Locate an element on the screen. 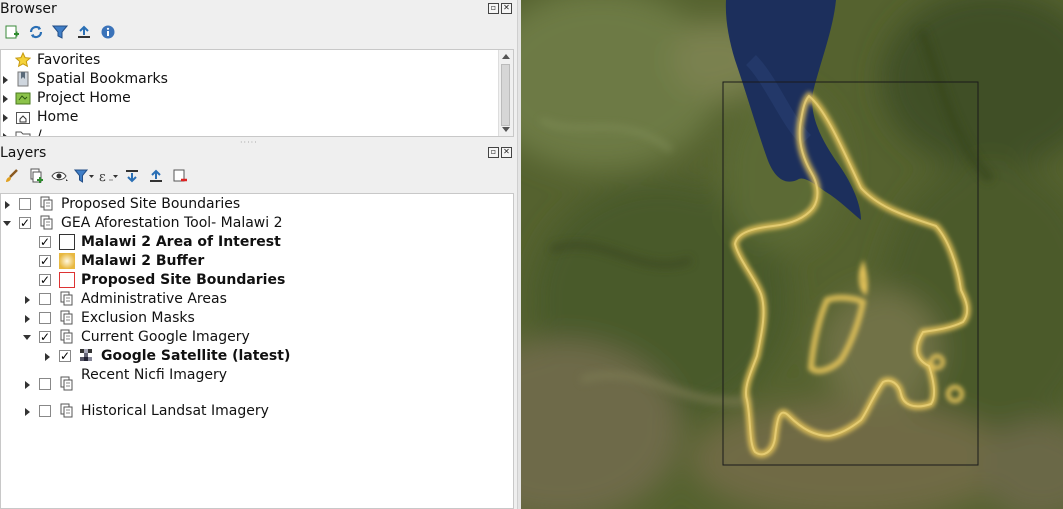  layers-dock-header: Layers ▫ ✕ is located at coordinates (258, 153).